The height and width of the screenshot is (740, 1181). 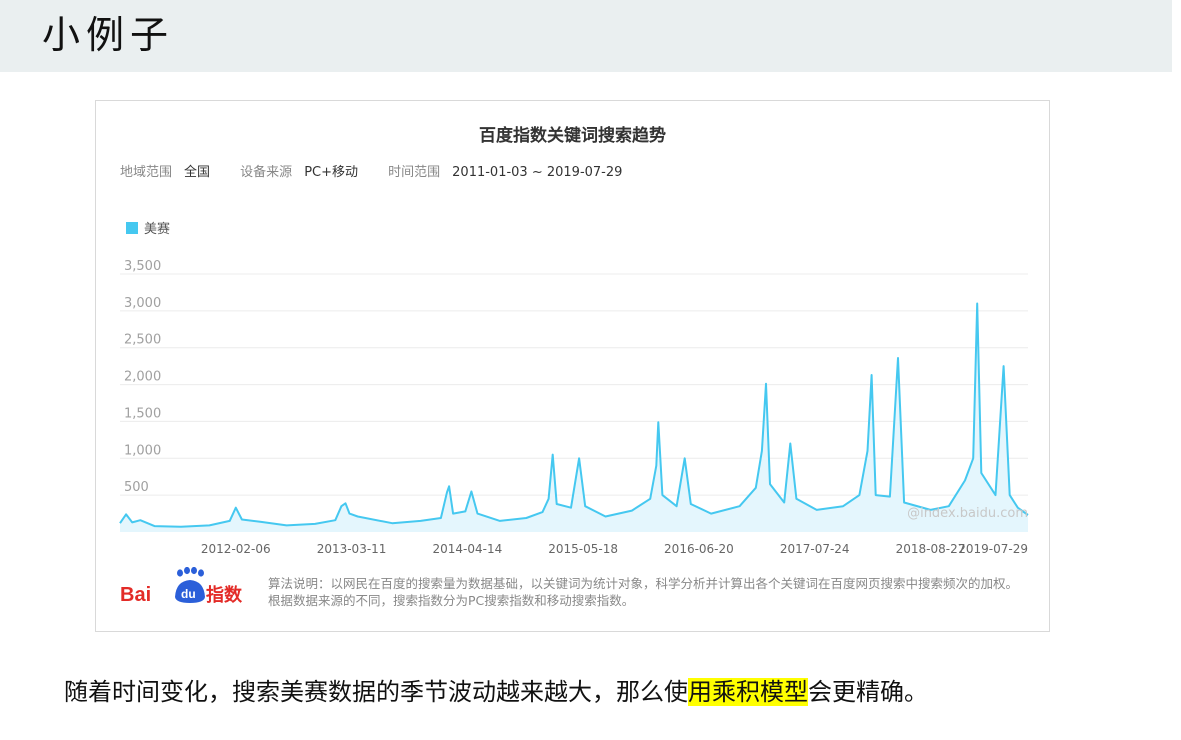 What do you see at coordinates (135, 595) in the screenshot?
I see `logo-bai: Bai` at bounding box center [135, 595].